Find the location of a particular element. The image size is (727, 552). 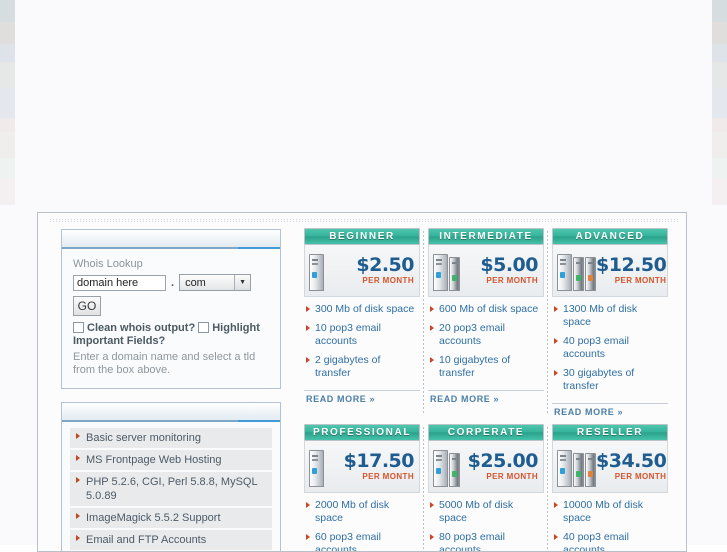

plan-hero: $17.50 PER MONTH is located at coordinates (362, 467).